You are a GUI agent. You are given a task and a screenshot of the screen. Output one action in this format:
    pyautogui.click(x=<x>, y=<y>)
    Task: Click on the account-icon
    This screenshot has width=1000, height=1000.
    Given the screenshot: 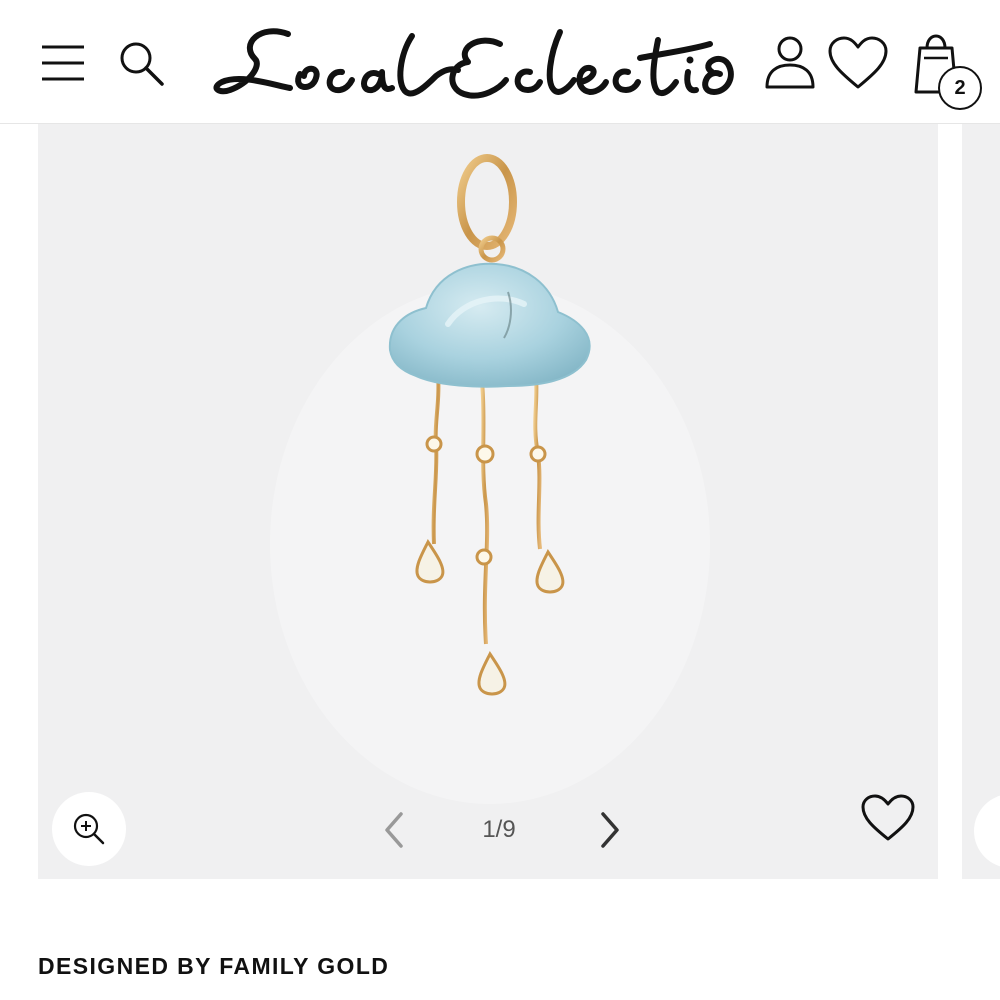 What is the action you would take?
    pyautogui.click(x=790, y=62)
    